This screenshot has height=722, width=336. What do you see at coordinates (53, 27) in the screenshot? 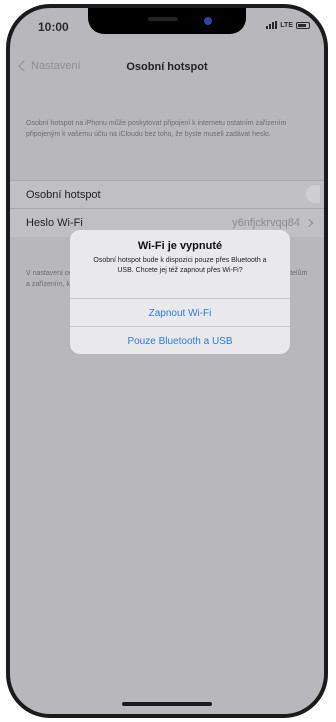
I see `status-time: 10:00` at bounding box center [53, 27].